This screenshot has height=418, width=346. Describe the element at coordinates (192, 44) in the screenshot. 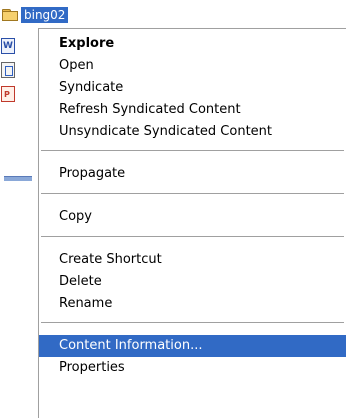

I see `menu-item-explore: Explore` at that location.